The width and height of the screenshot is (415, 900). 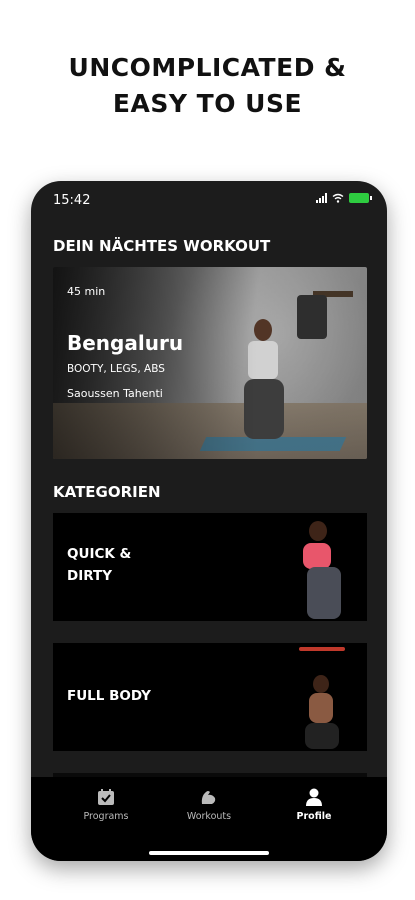 What do you see at coordinates (72, 200) in the screenshot?
I see `status-time: 15:42` at bounding box center [72, 200].